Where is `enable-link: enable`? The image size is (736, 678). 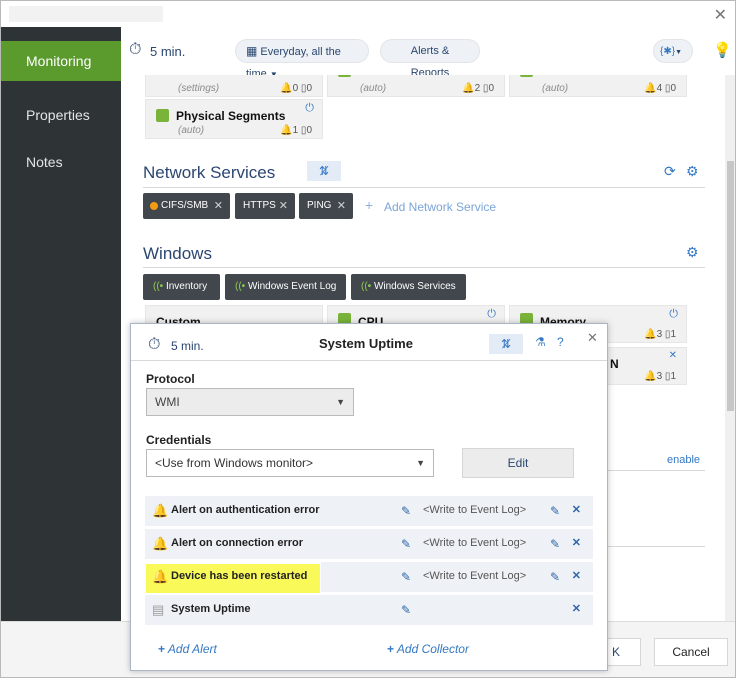 enable-link: enable is located at coordinates (683, 460).